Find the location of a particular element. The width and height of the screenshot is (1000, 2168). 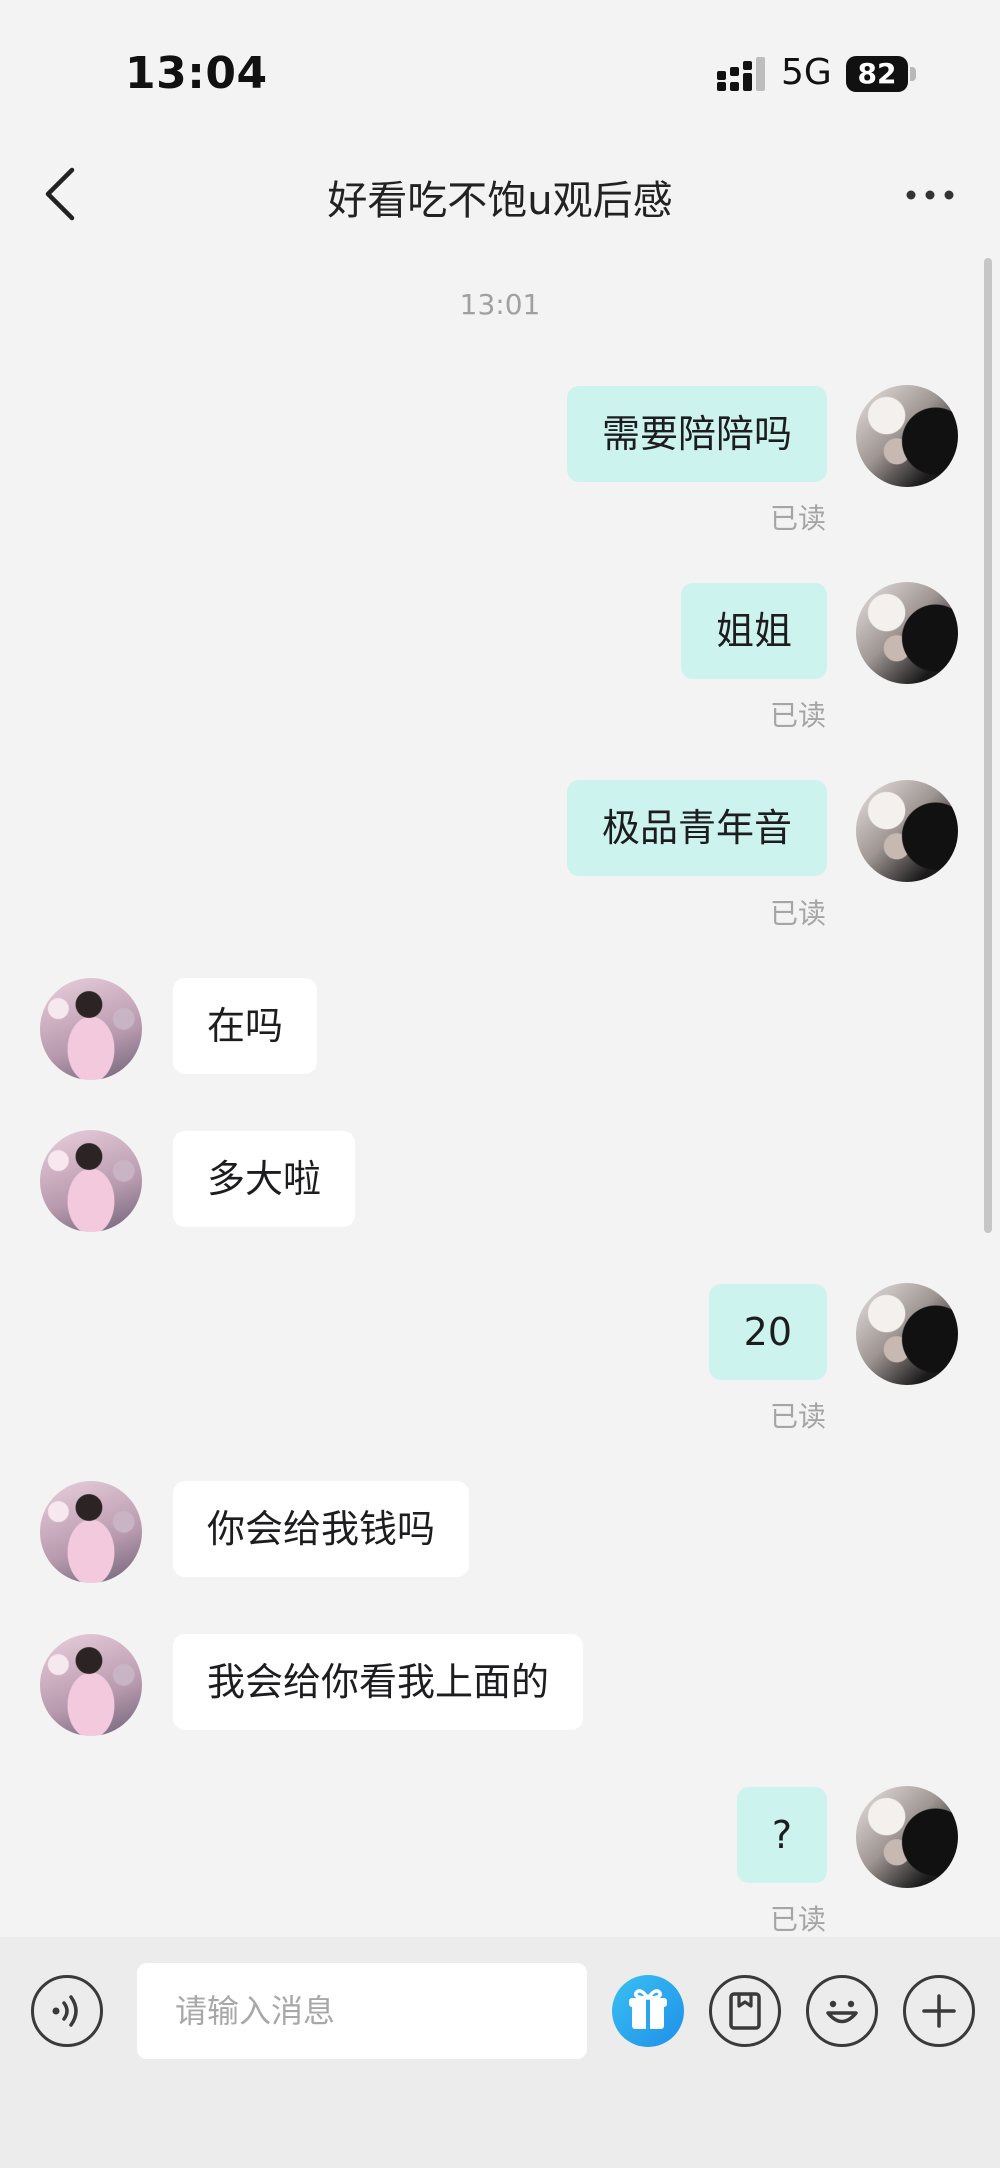

outgoing-message-bubble: 极品青年音 is located at coordinates (696, 828).